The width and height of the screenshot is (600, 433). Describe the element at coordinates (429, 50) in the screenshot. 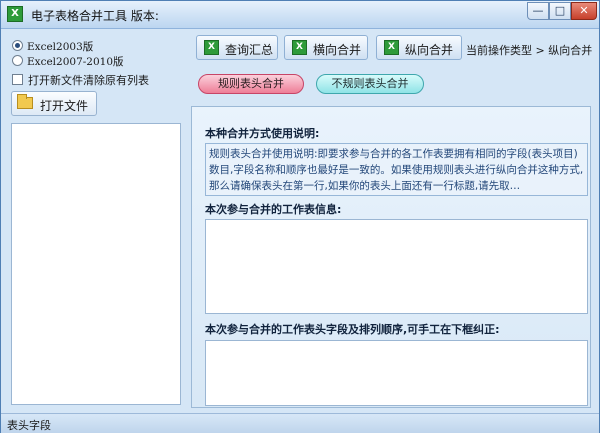

I see `tab-vertical-merge-label: 纵向合并` at that location.